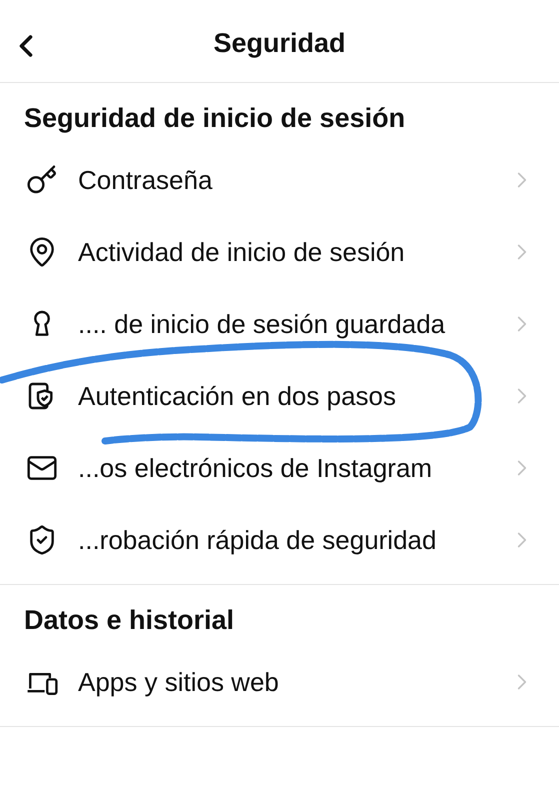  Describe the element at coordinates (279, 252) in the screenshot. I see `settings-row: Actividad de inicio de sesión` at that location.